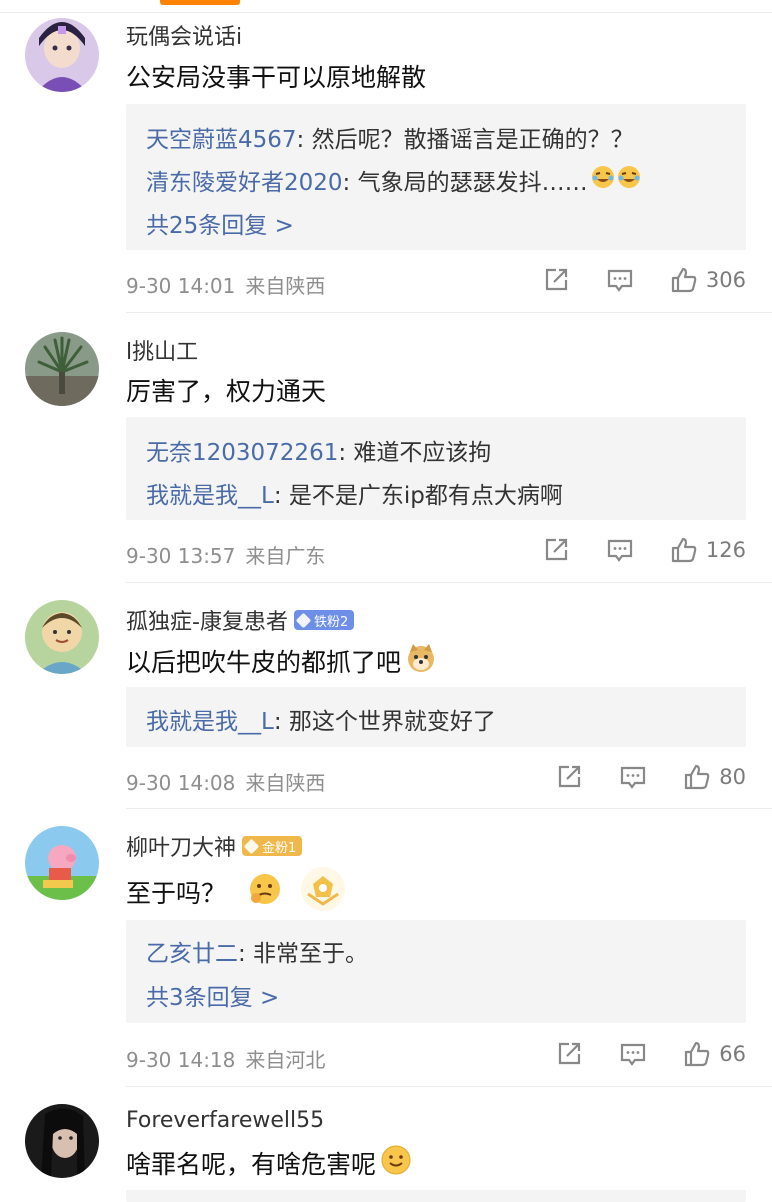  I want to click on username: l挑山工, so click(162, 350).